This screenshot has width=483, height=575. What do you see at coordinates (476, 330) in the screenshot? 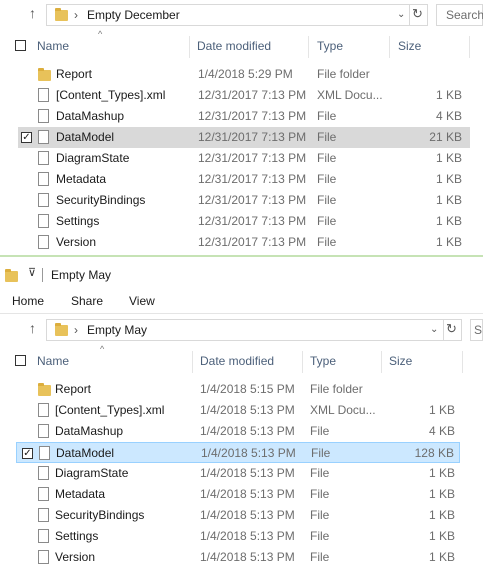
I see `search-input: S` at bounding box center [476, 330].